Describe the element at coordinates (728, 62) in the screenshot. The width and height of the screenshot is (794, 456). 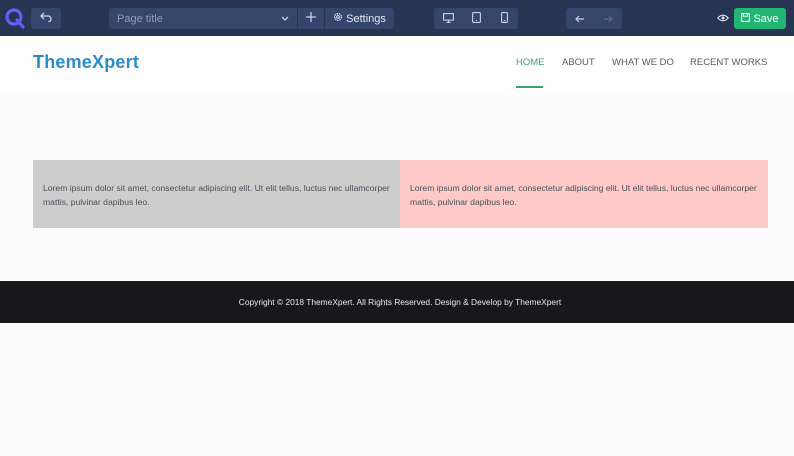
I see `nav-item-recent-works: RECENT WORKS` at that location.